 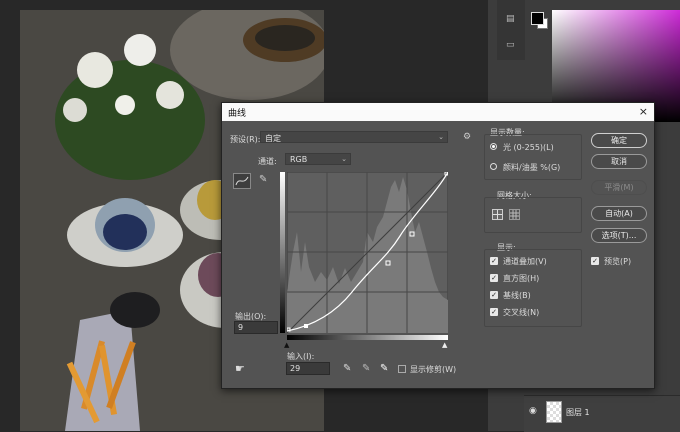 I want to click on channel-label: 通道:, so click(x=267, y=161).